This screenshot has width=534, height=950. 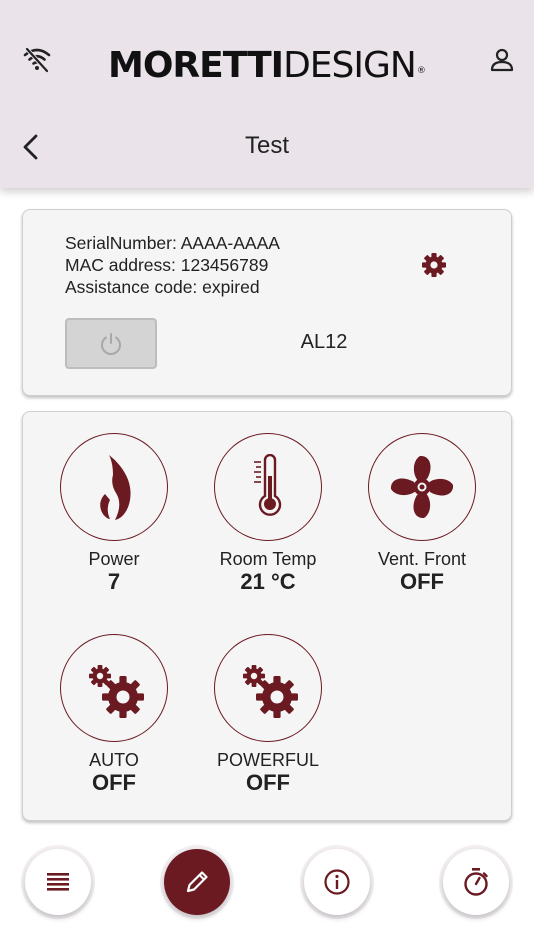 What do you see at coordinates (268, 559) in the screenshot?
I see `tile-room-temp-label: Room Temp` at bounding box center [268, 559].